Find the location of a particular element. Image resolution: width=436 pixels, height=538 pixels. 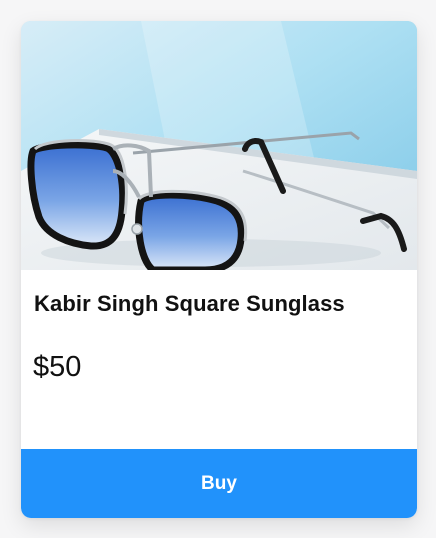

product-title: Kabir Singh Square Sunglass is located at coordinates (189, 303).